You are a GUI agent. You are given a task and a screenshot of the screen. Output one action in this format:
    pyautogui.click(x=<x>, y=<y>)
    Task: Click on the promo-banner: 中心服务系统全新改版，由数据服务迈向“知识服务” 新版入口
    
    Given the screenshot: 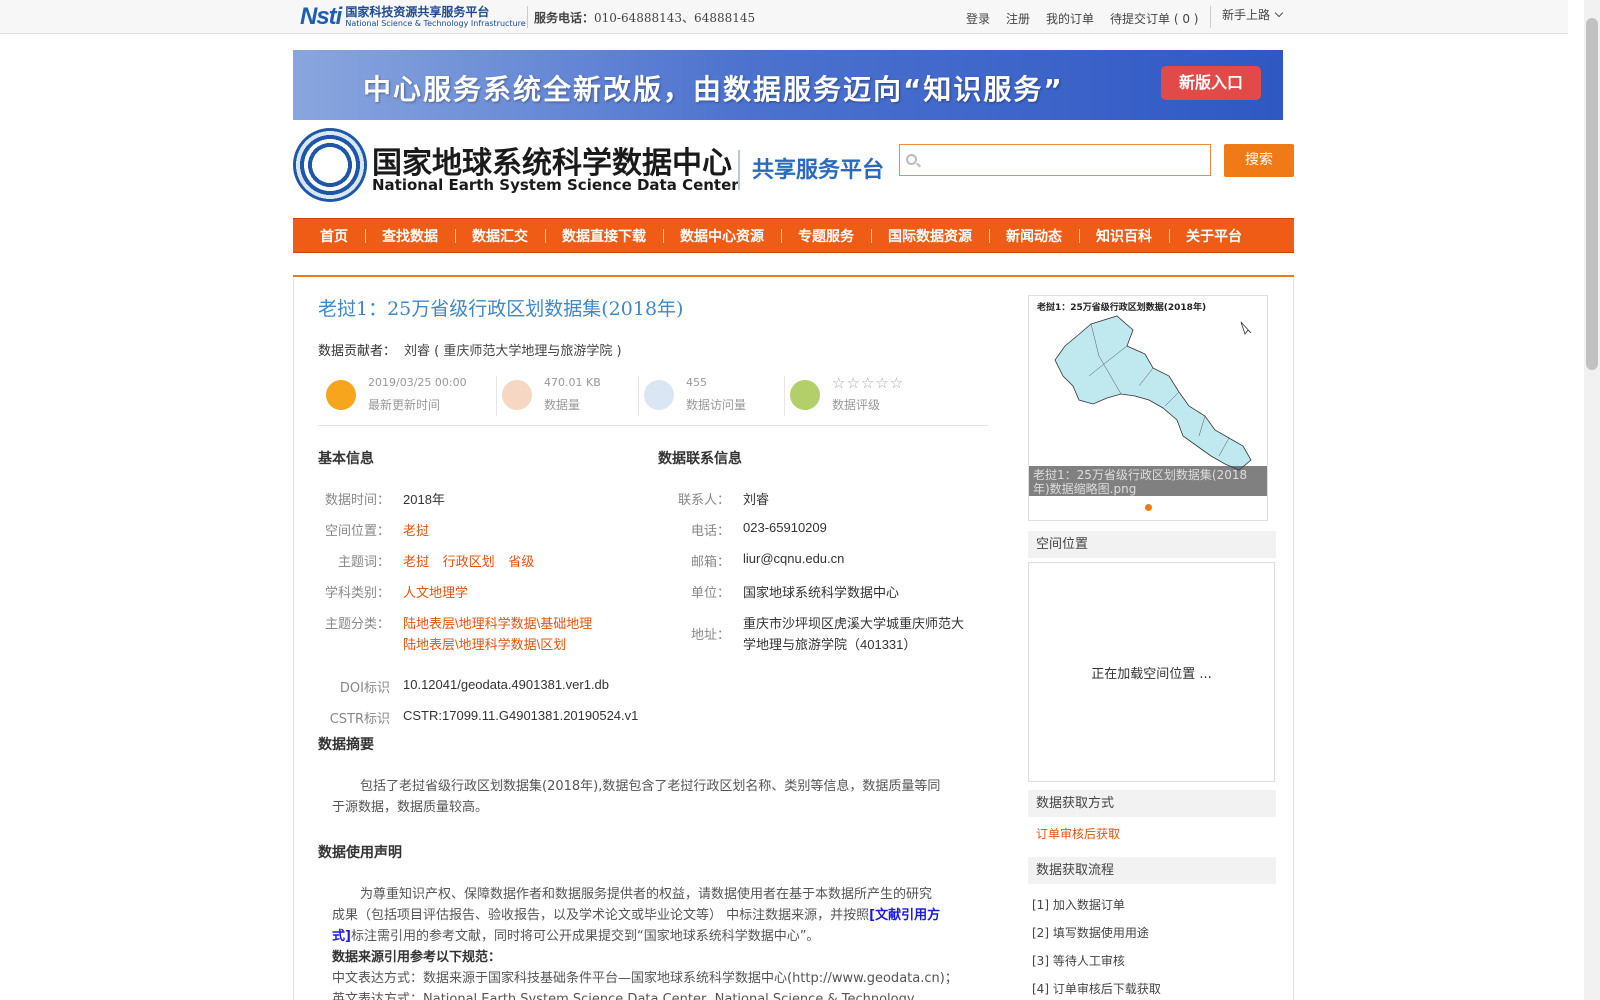 What is the action you would take?
    pyautogui.click(x=788, y=85)
    